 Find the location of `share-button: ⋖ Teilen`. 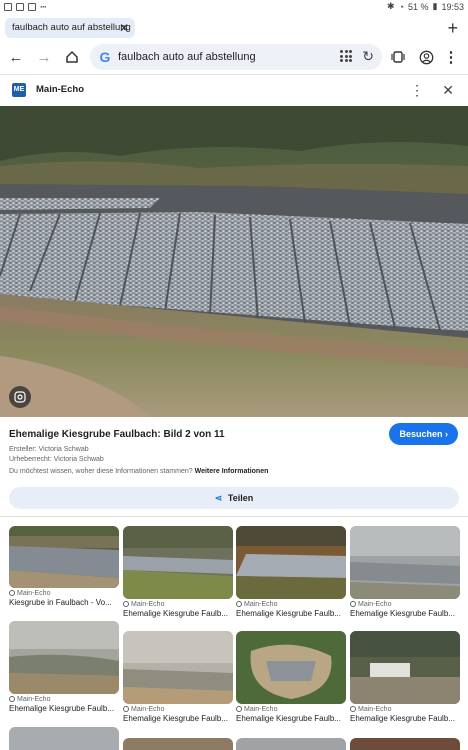

share-button: ⋖ Teilen is located at coordinates (234, 498).